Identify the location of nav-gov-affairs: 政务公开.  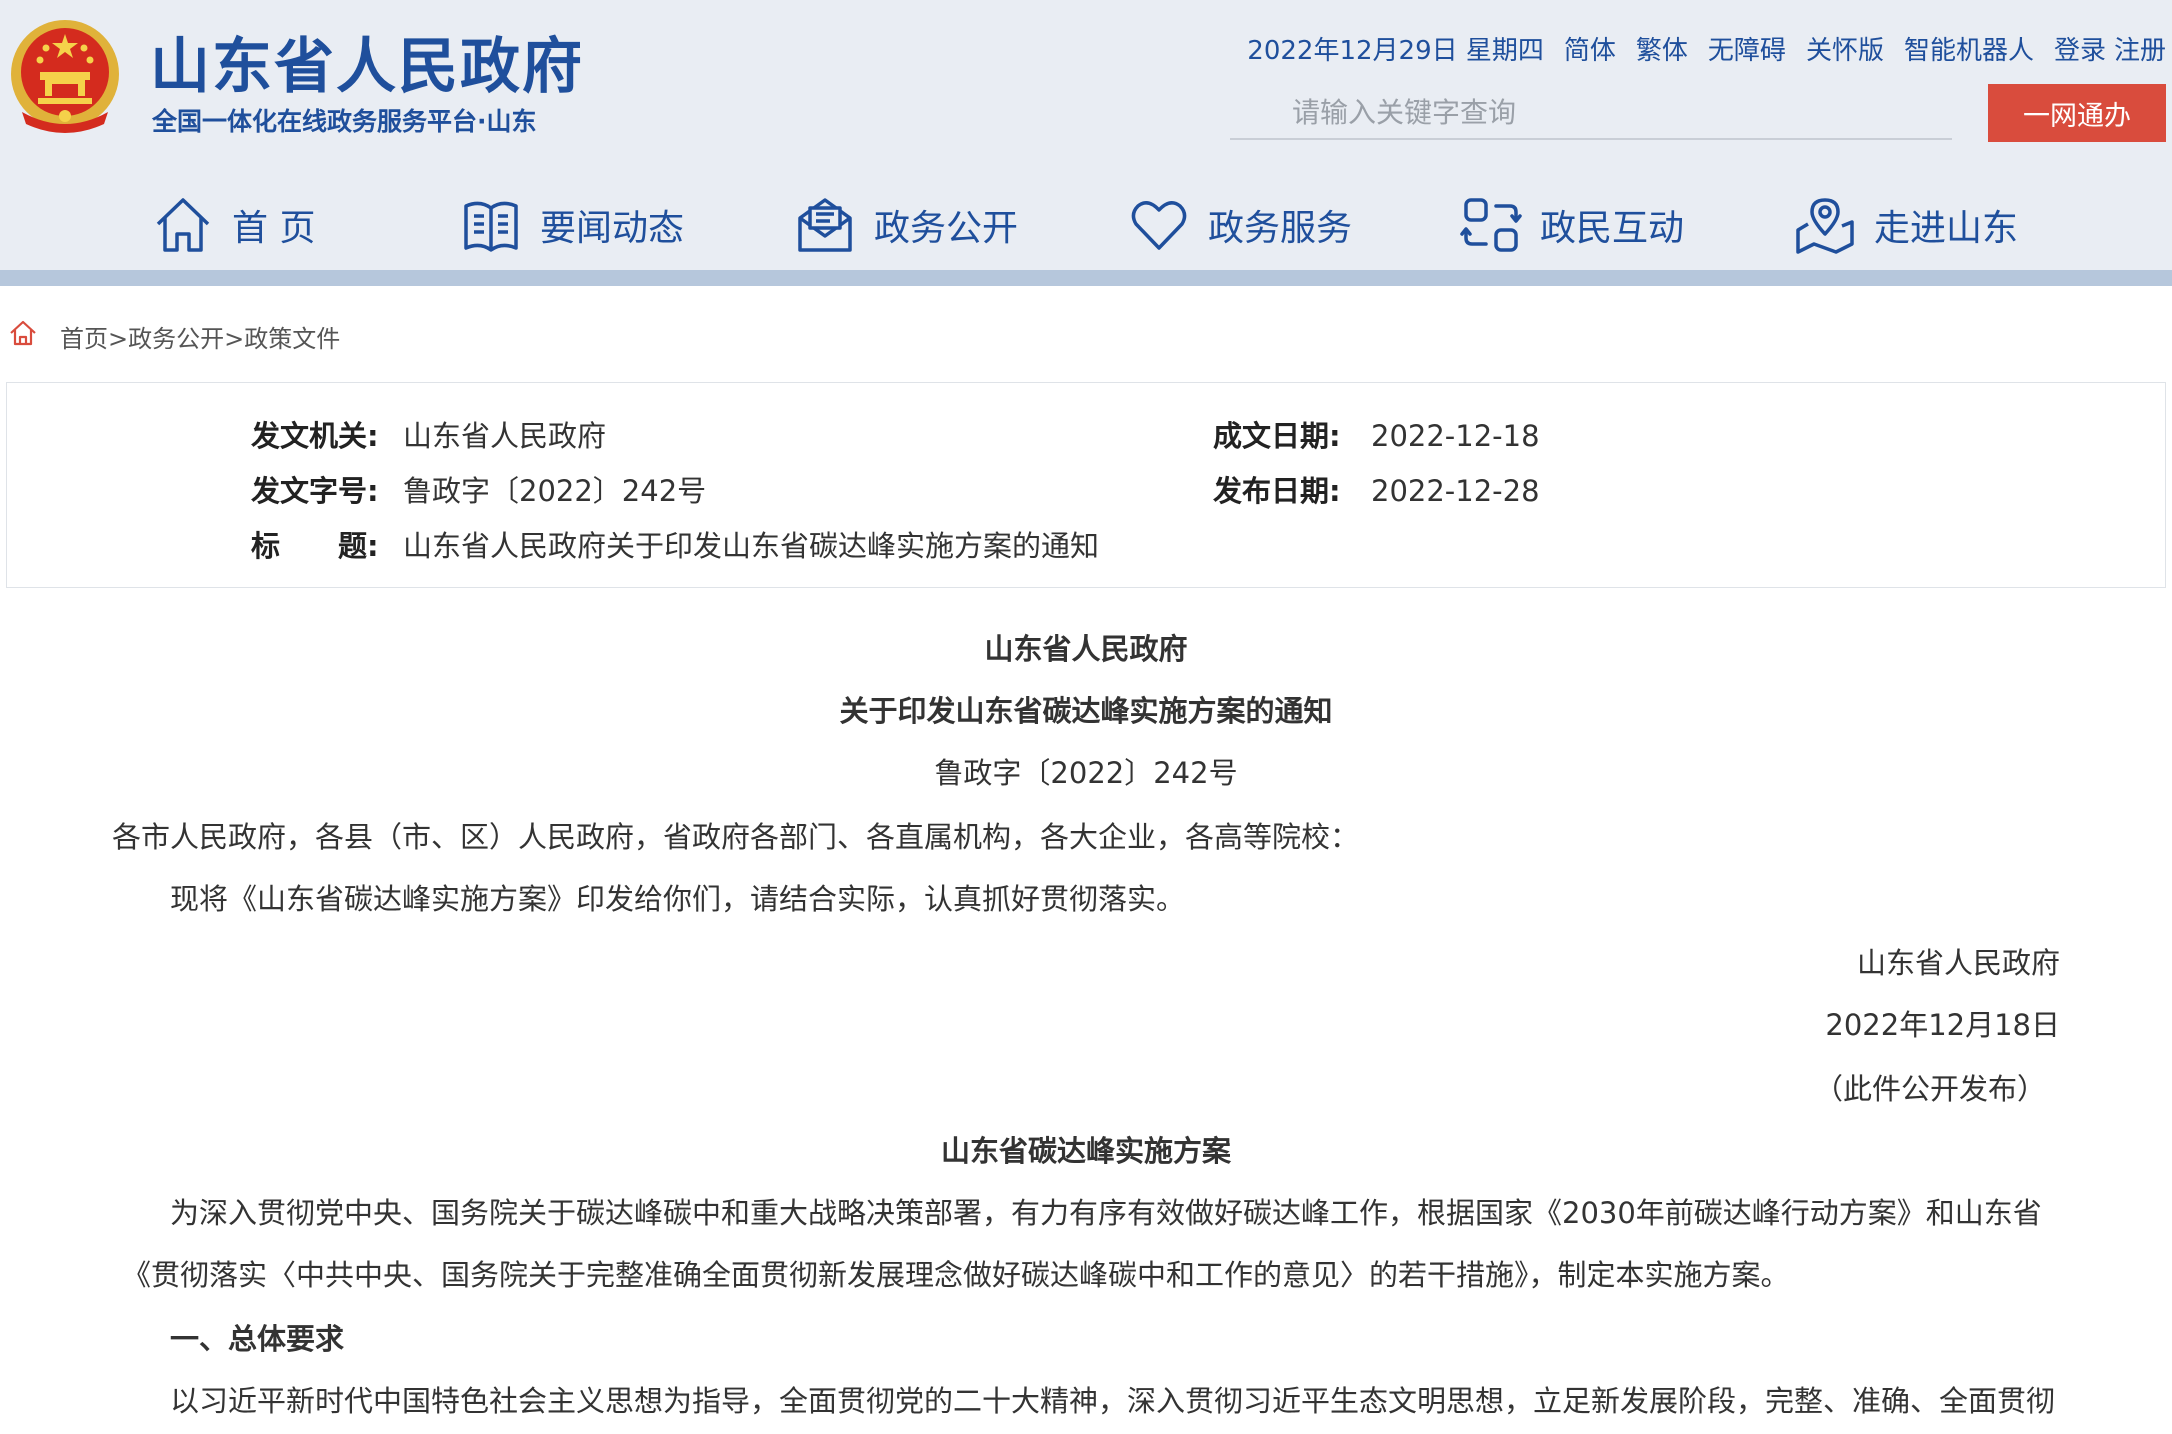
(906, 225).